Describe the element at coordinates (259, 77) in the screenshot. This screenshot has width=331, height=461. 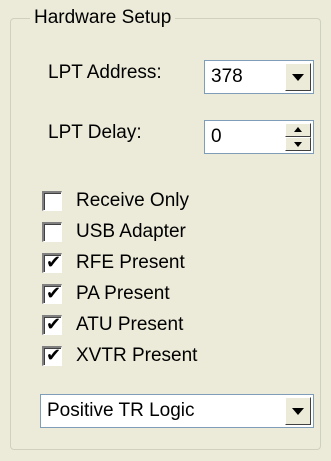
I see `lpt-address-select: 378` at that location.